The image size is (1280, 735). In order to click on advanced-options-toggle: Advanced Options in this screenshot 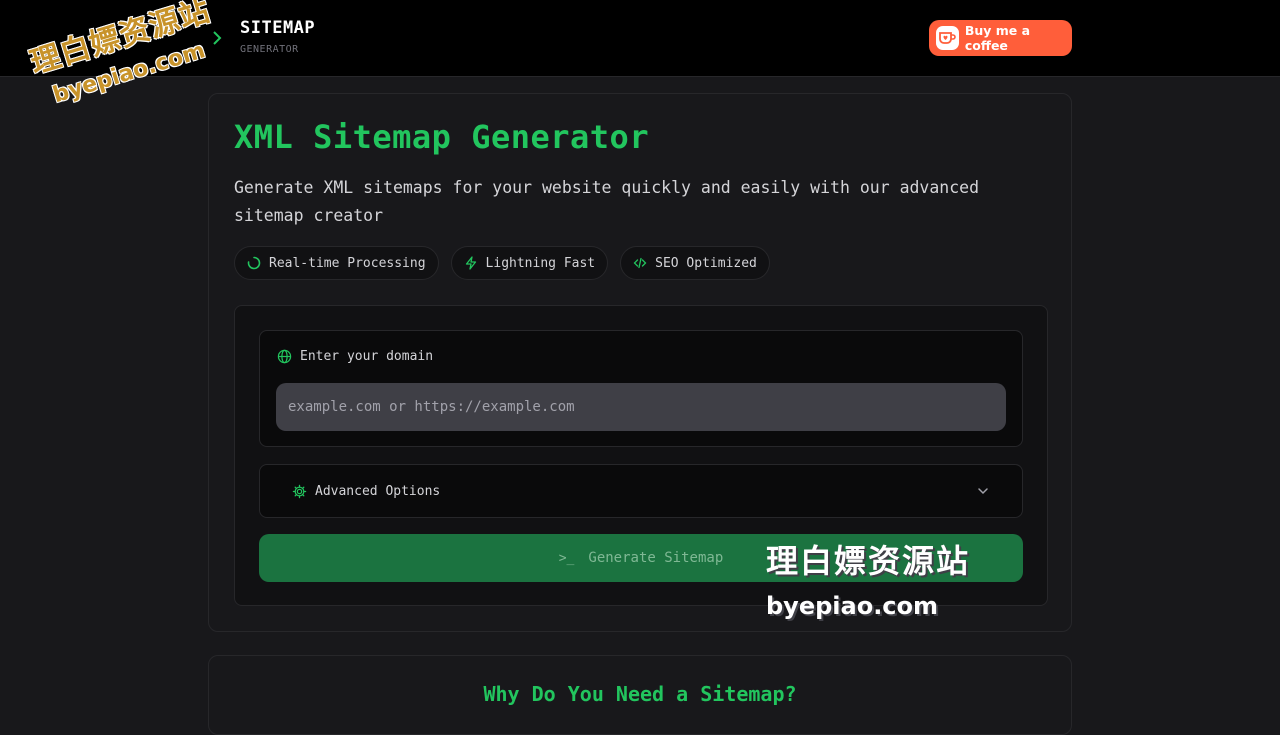, I will do `click(641, 491)`.